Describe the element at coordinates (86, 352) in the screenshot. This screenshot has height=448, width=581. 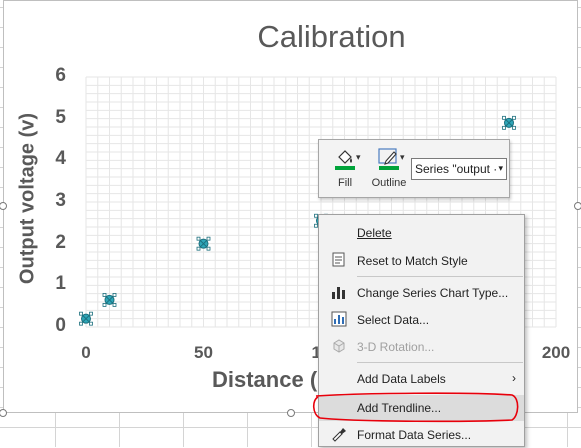
I see `x-tick-label: 0` at that location.